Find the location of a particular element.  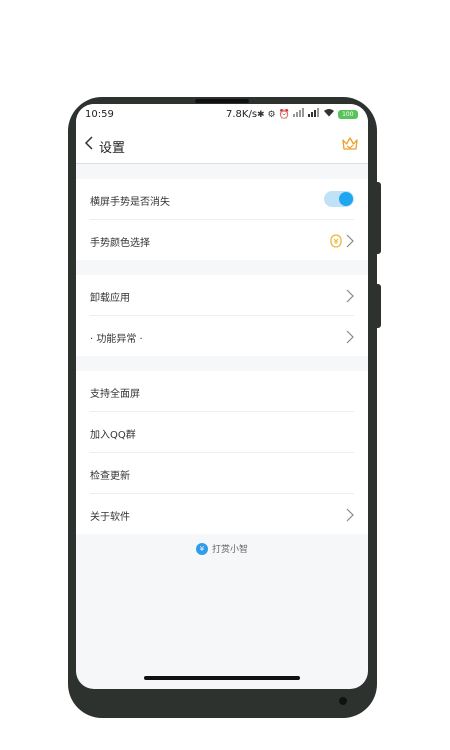

nav-bar: 设置 is located at coordinates (222, 145).